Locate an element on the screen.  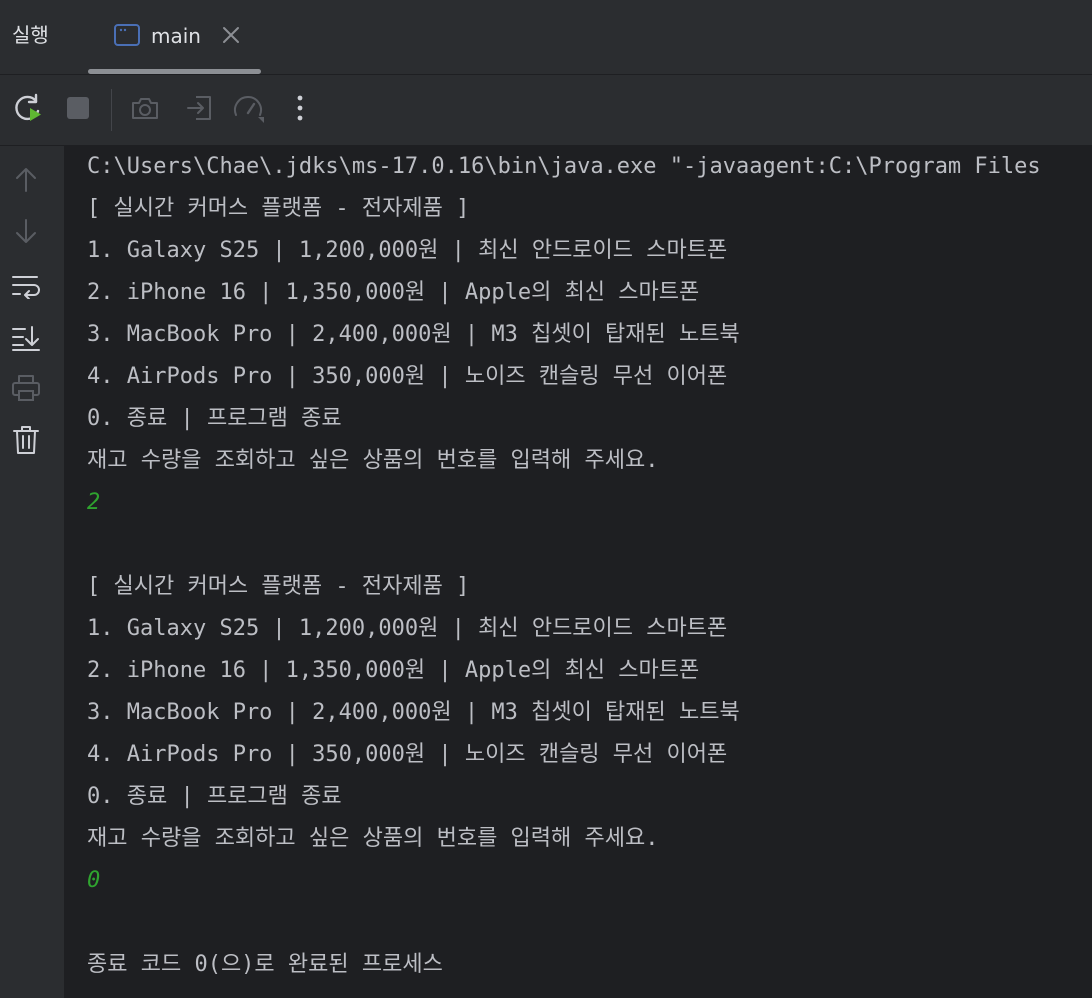
more-button is located at coordinates (300, 110).